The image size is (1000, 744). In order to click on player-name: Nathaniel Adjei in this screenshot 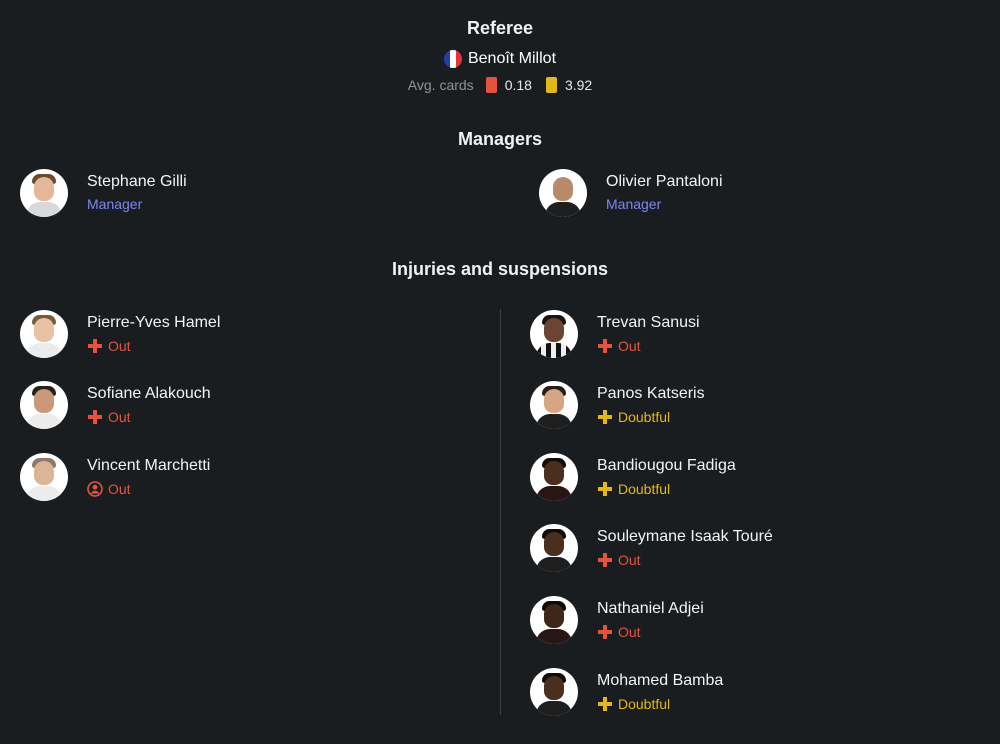, I will do `click(650, 608)`.